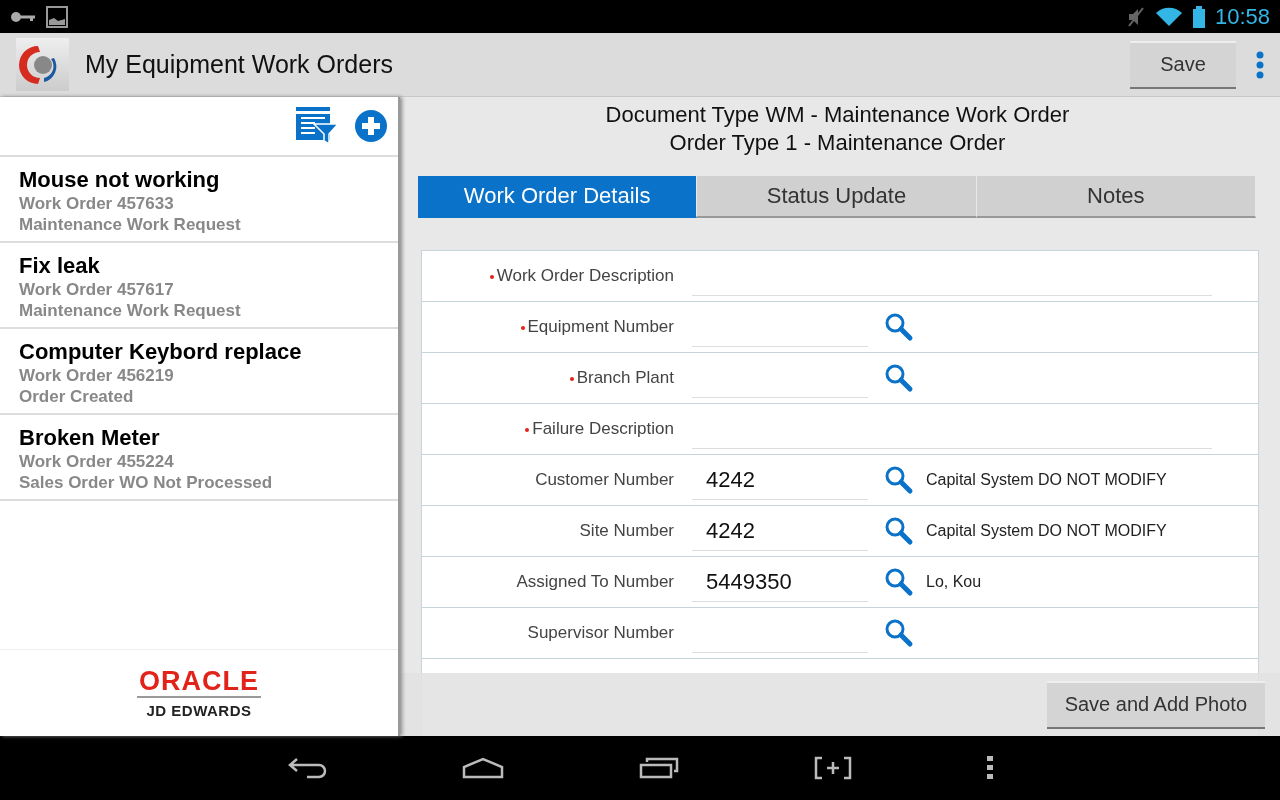  What do you see at coordinates (199, 286) in the screenshot?
I see `order-list-item: Fix leak Work Order 457617 Maintenance Work Request` at bounding box center [199, 286].